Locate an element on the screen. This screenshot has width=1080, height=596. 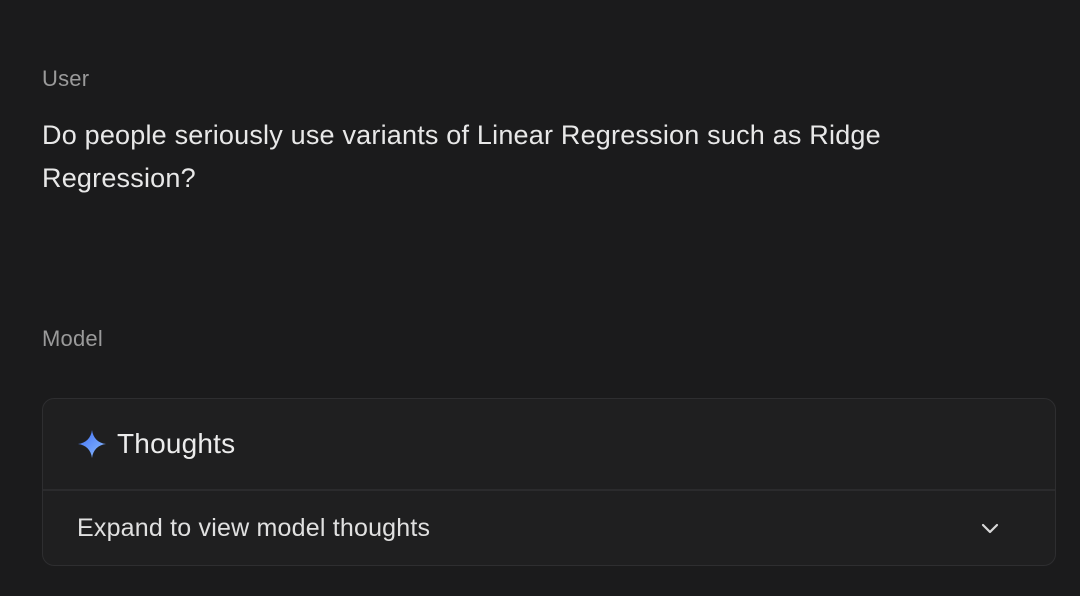
user-role-label: User is located at coordinates (66, 78).